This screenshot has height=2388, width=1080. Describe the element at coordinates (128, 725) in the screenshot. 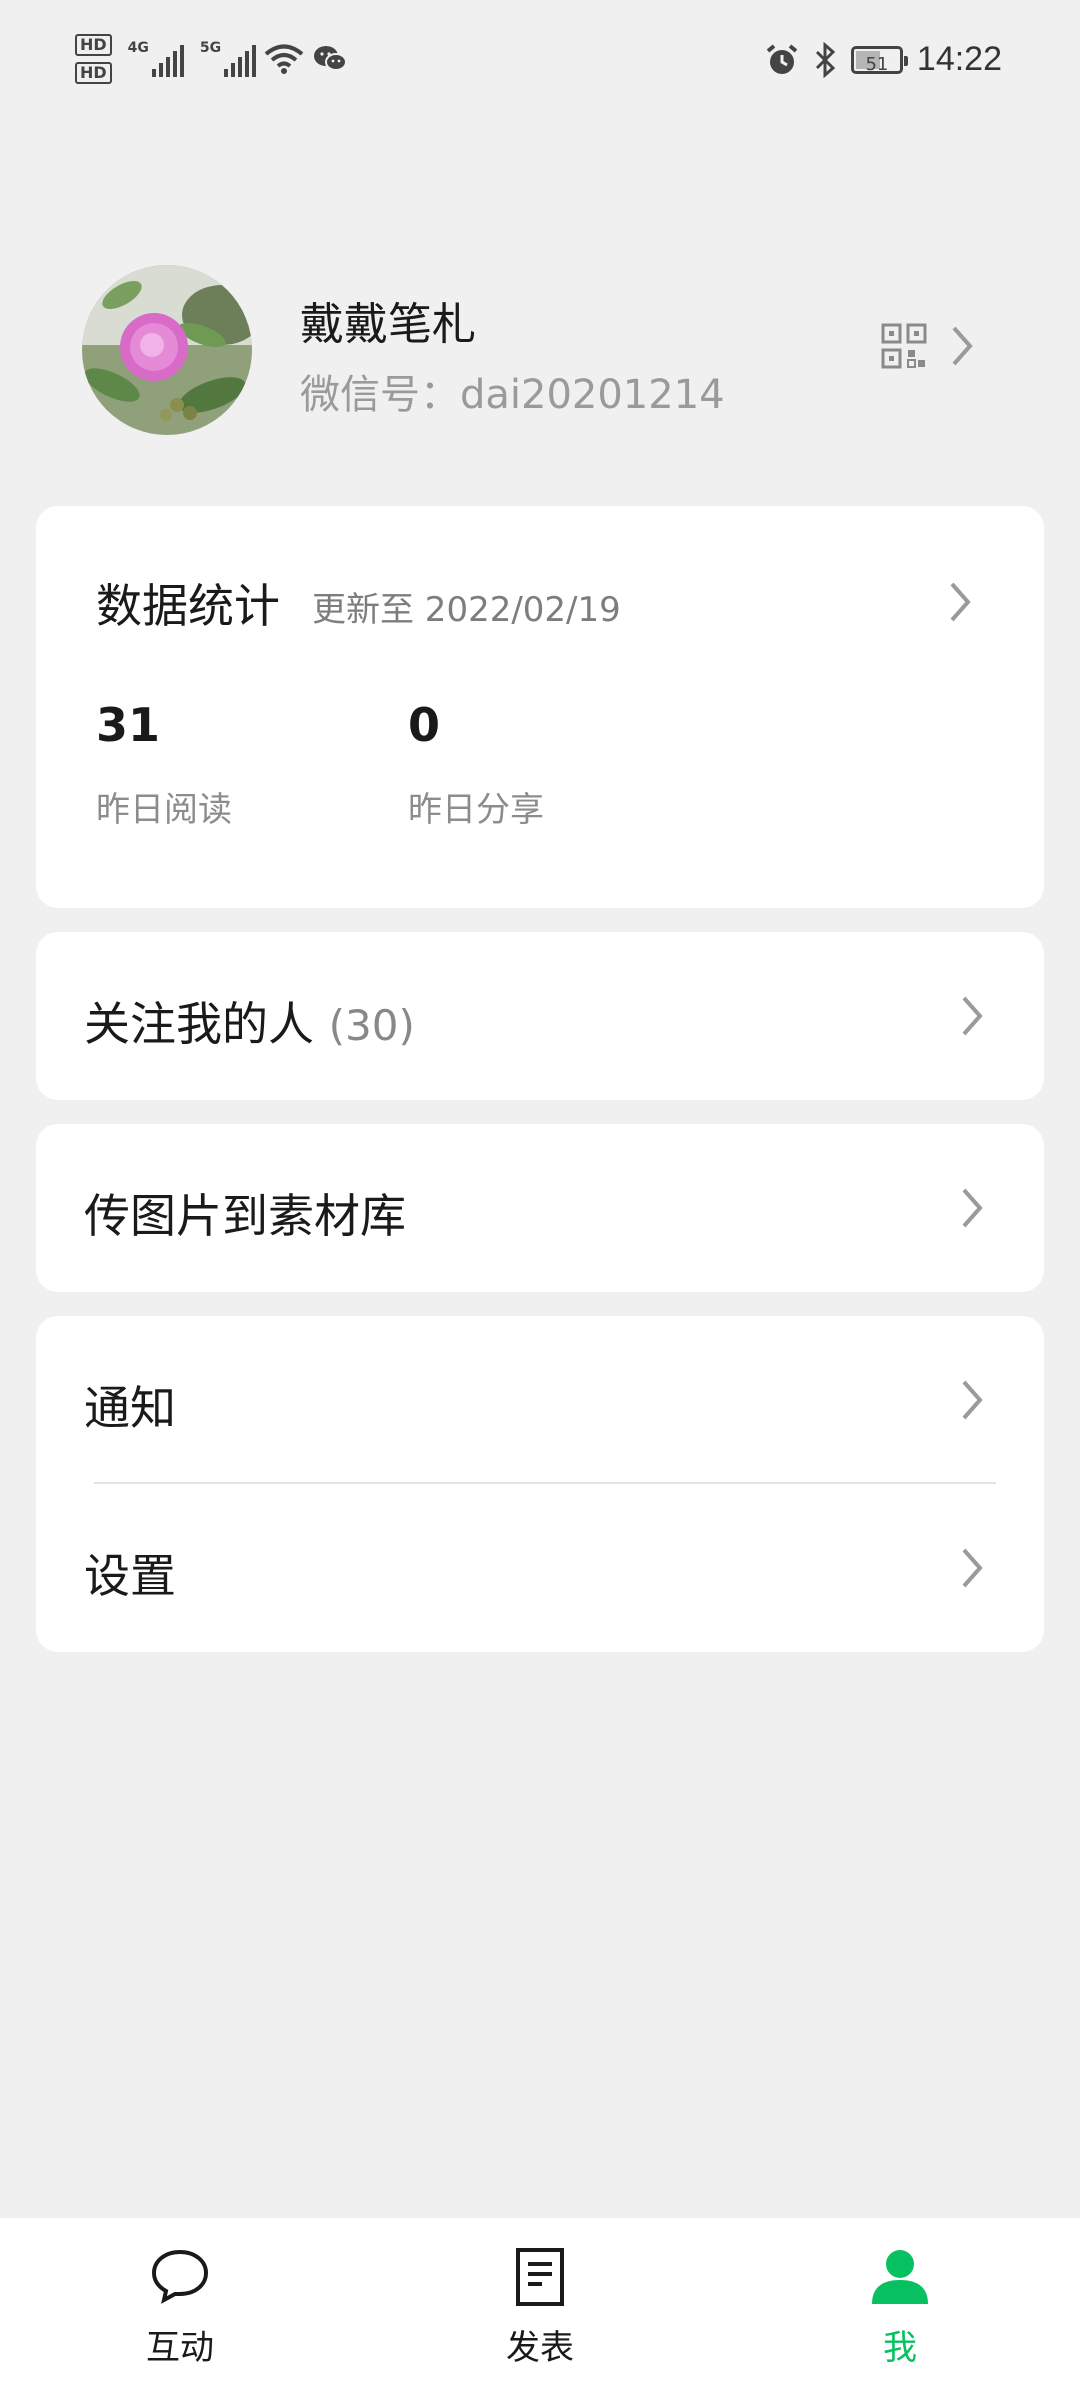

I see `yesterday-reads-value: 31` at that location.